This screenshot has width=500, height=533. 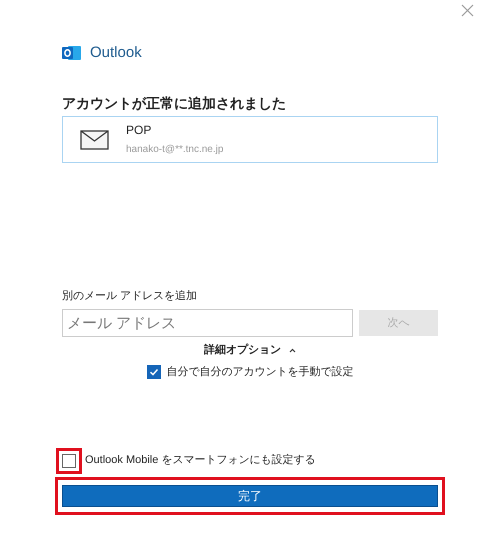 I want to click on checkmark-icon, so click(x=153, y=372).